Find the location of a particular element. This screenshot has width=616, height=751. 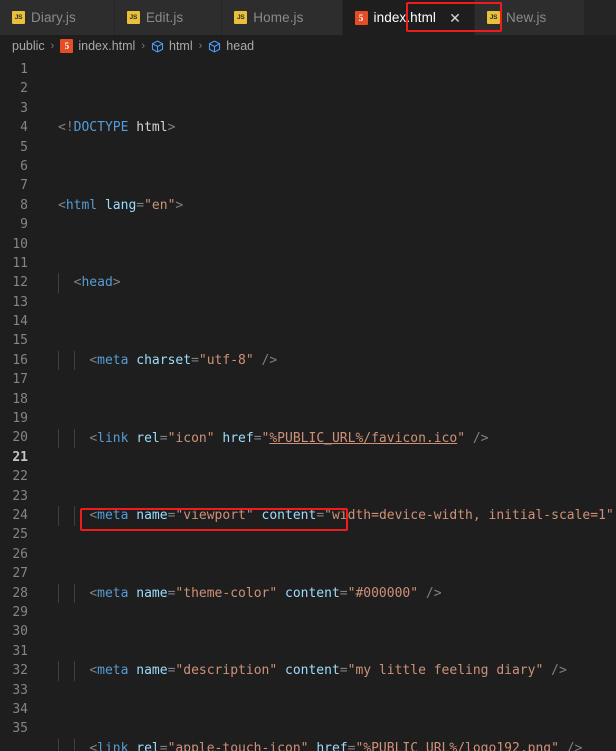

line-number: 16 is located at coordinates (20, 360).